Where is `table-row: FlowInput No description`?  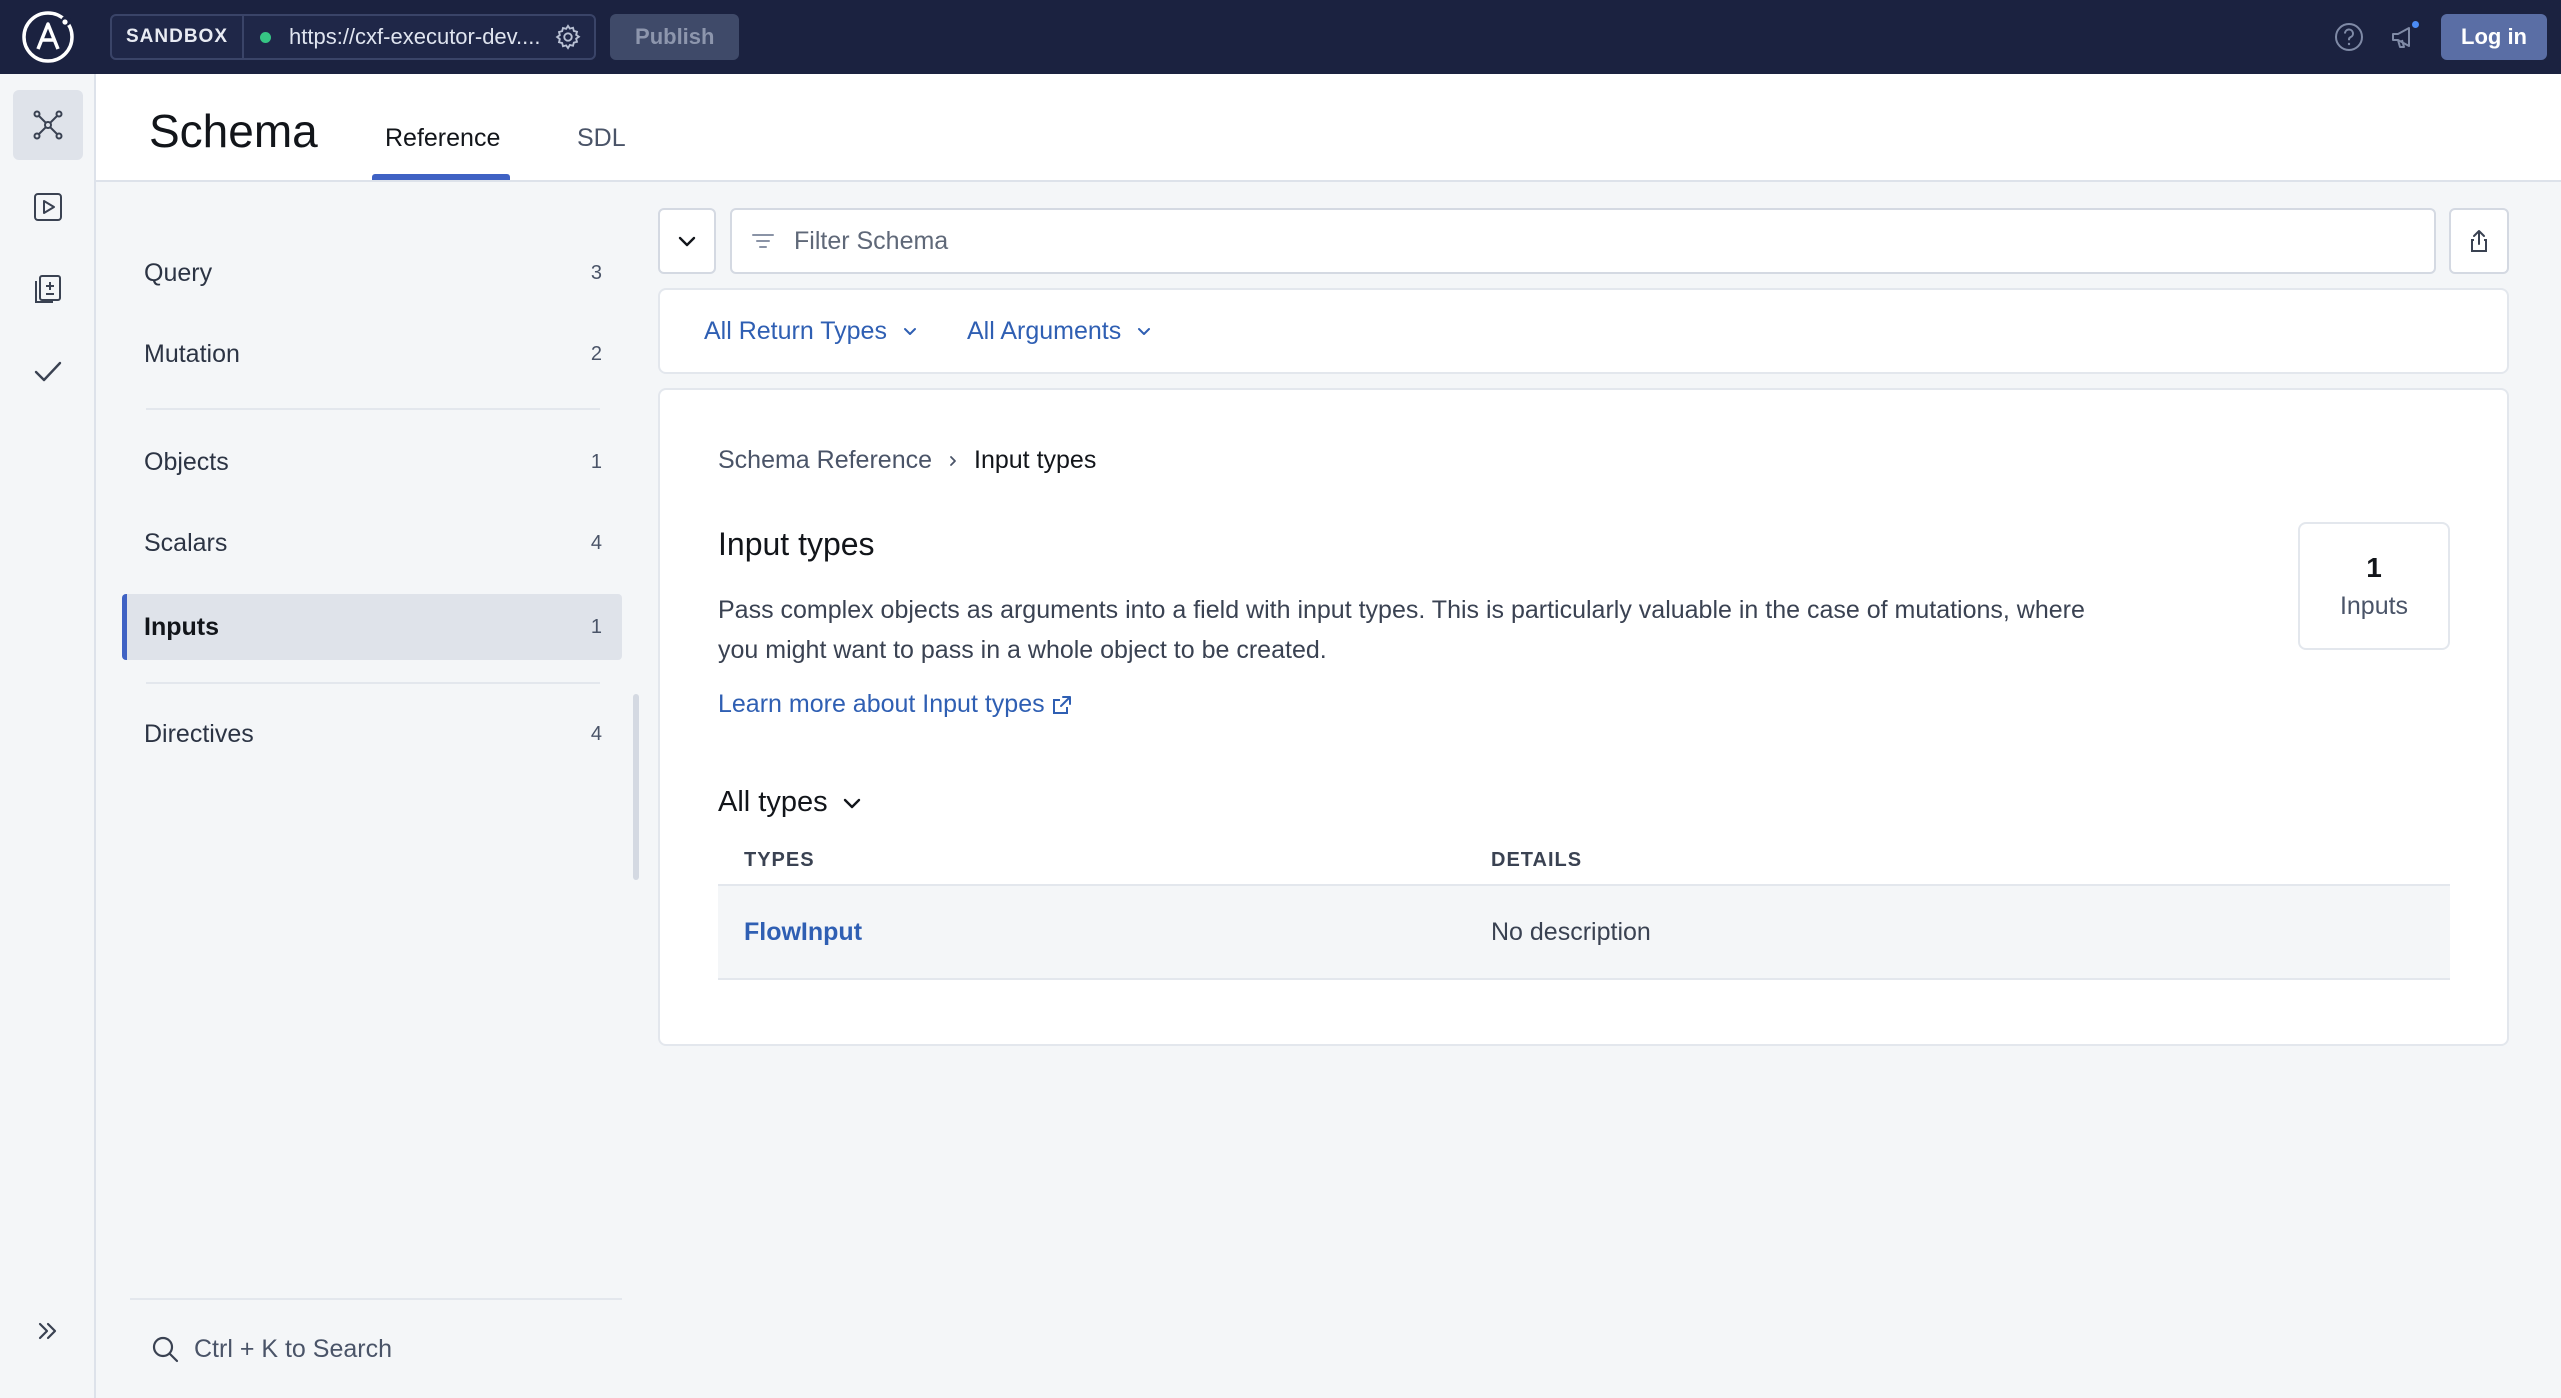 table-row: FlowInput No description is located at coordinates (1584, 933).